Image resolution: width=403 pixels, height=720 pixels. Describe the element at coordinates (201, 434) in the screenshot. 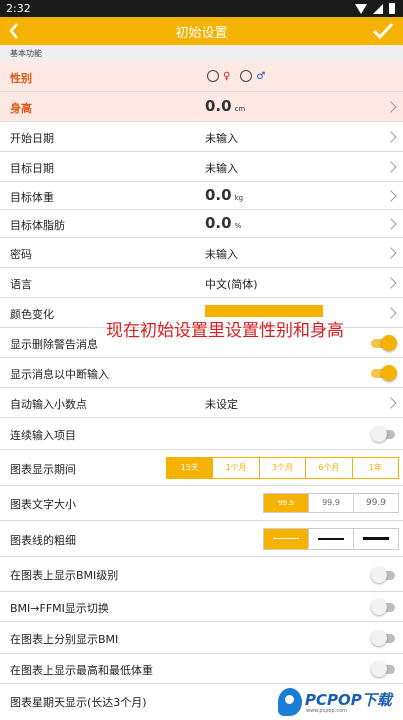

I see `continuous-input-row: 连续输入项目` at that location.